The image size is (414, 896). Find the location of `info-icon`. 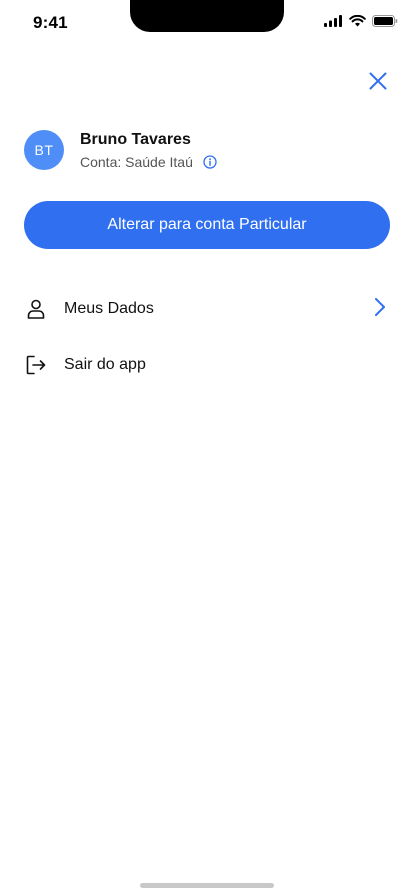

info-icon is located at coordinates (210, 161).